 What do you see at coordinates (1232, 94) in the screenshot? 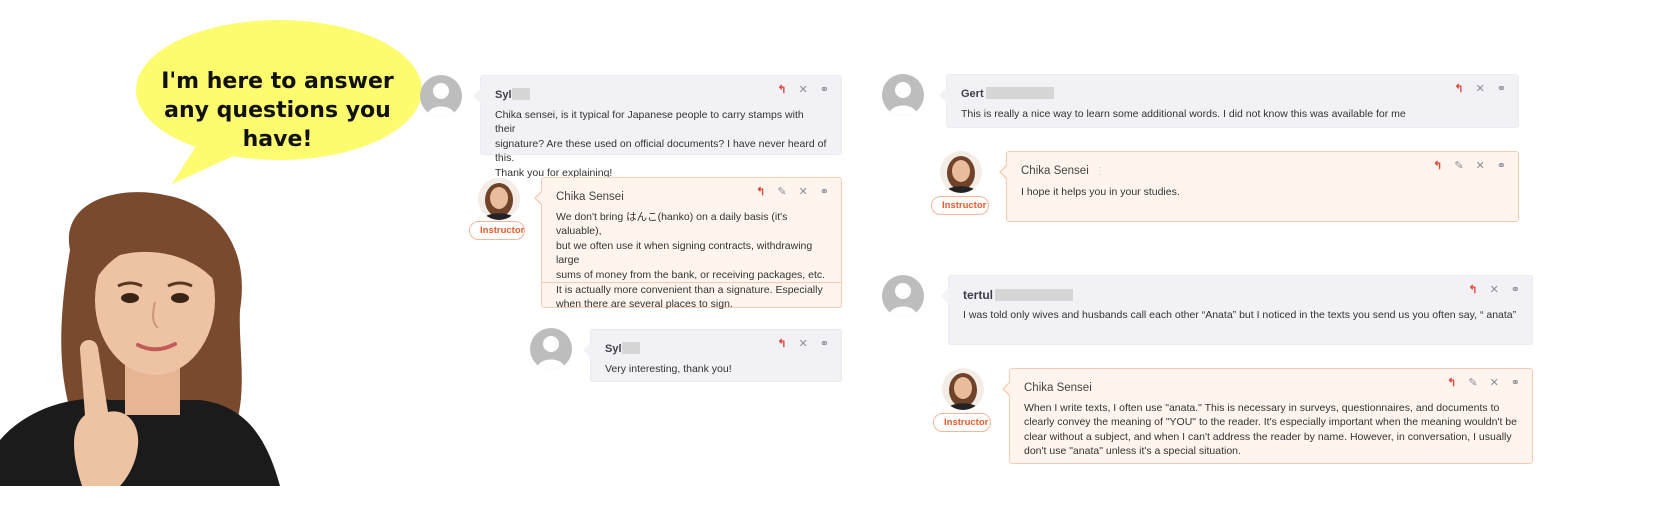
I see `comment-author: Gert` at bounding box center [1232, 94].